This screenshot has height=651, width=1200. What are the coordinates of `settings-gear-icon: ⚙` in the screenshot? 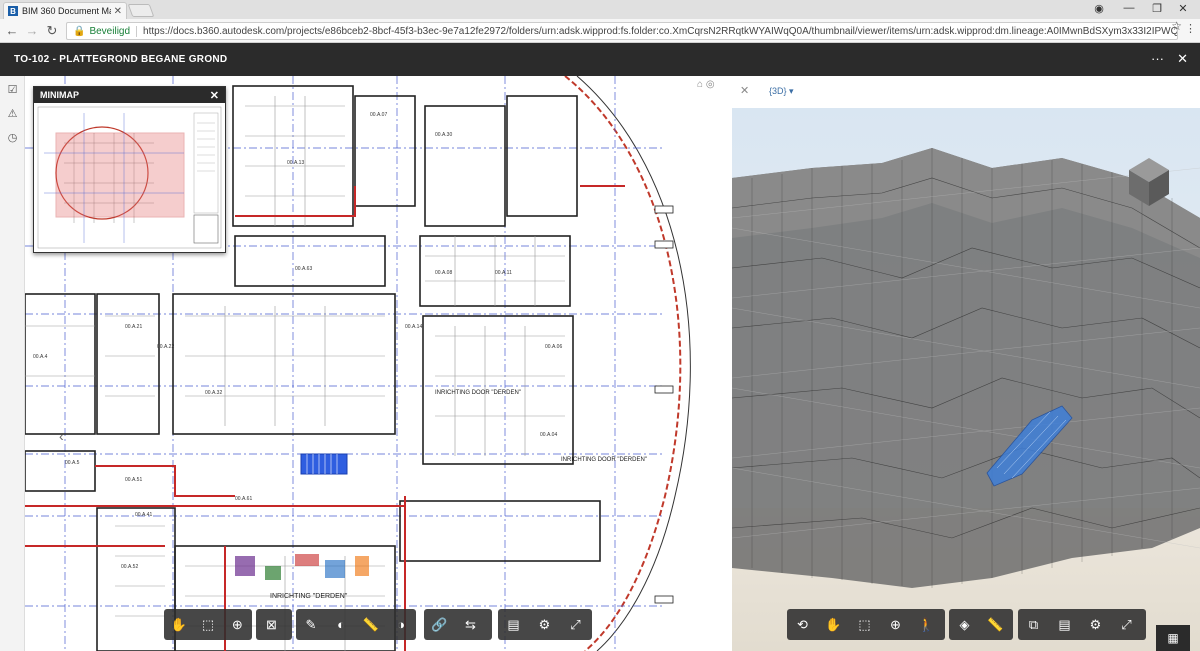 It's located at (544, 624).